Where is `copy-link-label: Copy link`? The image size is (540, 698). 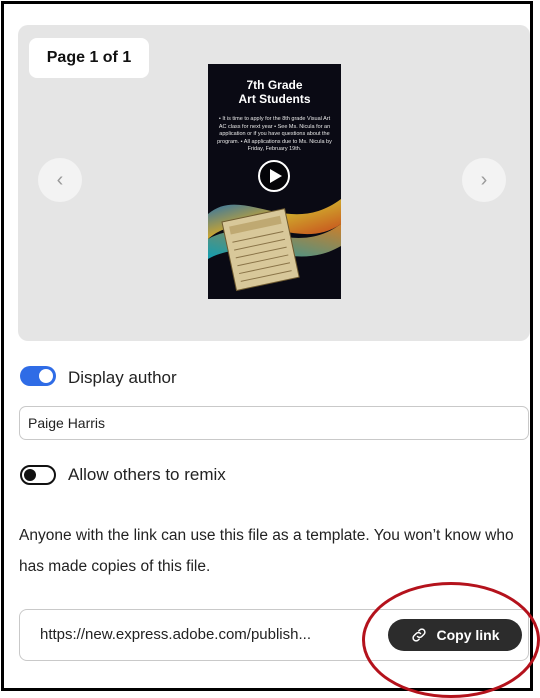 copy-link-label: Copy link is located at coordinates (468, 635).